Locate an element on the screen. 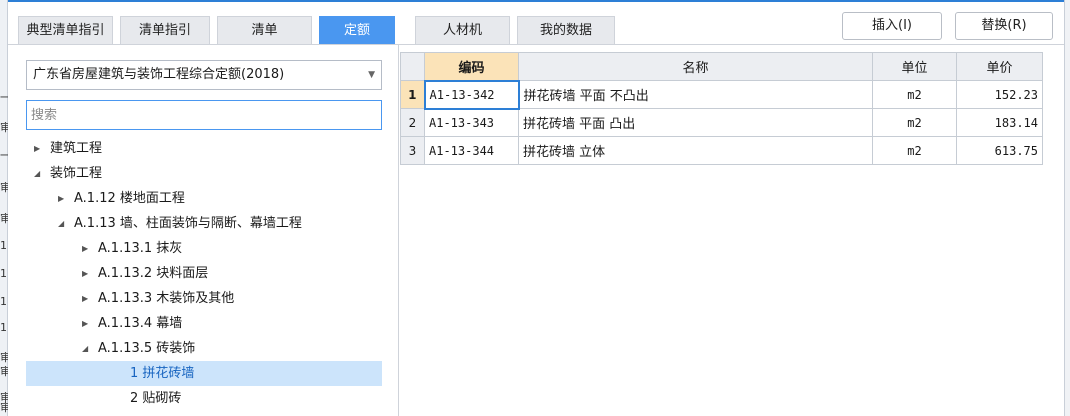 This screenshot has height=416, width=1070. row-index-cell: 2 is located at coordinates (412, 122).